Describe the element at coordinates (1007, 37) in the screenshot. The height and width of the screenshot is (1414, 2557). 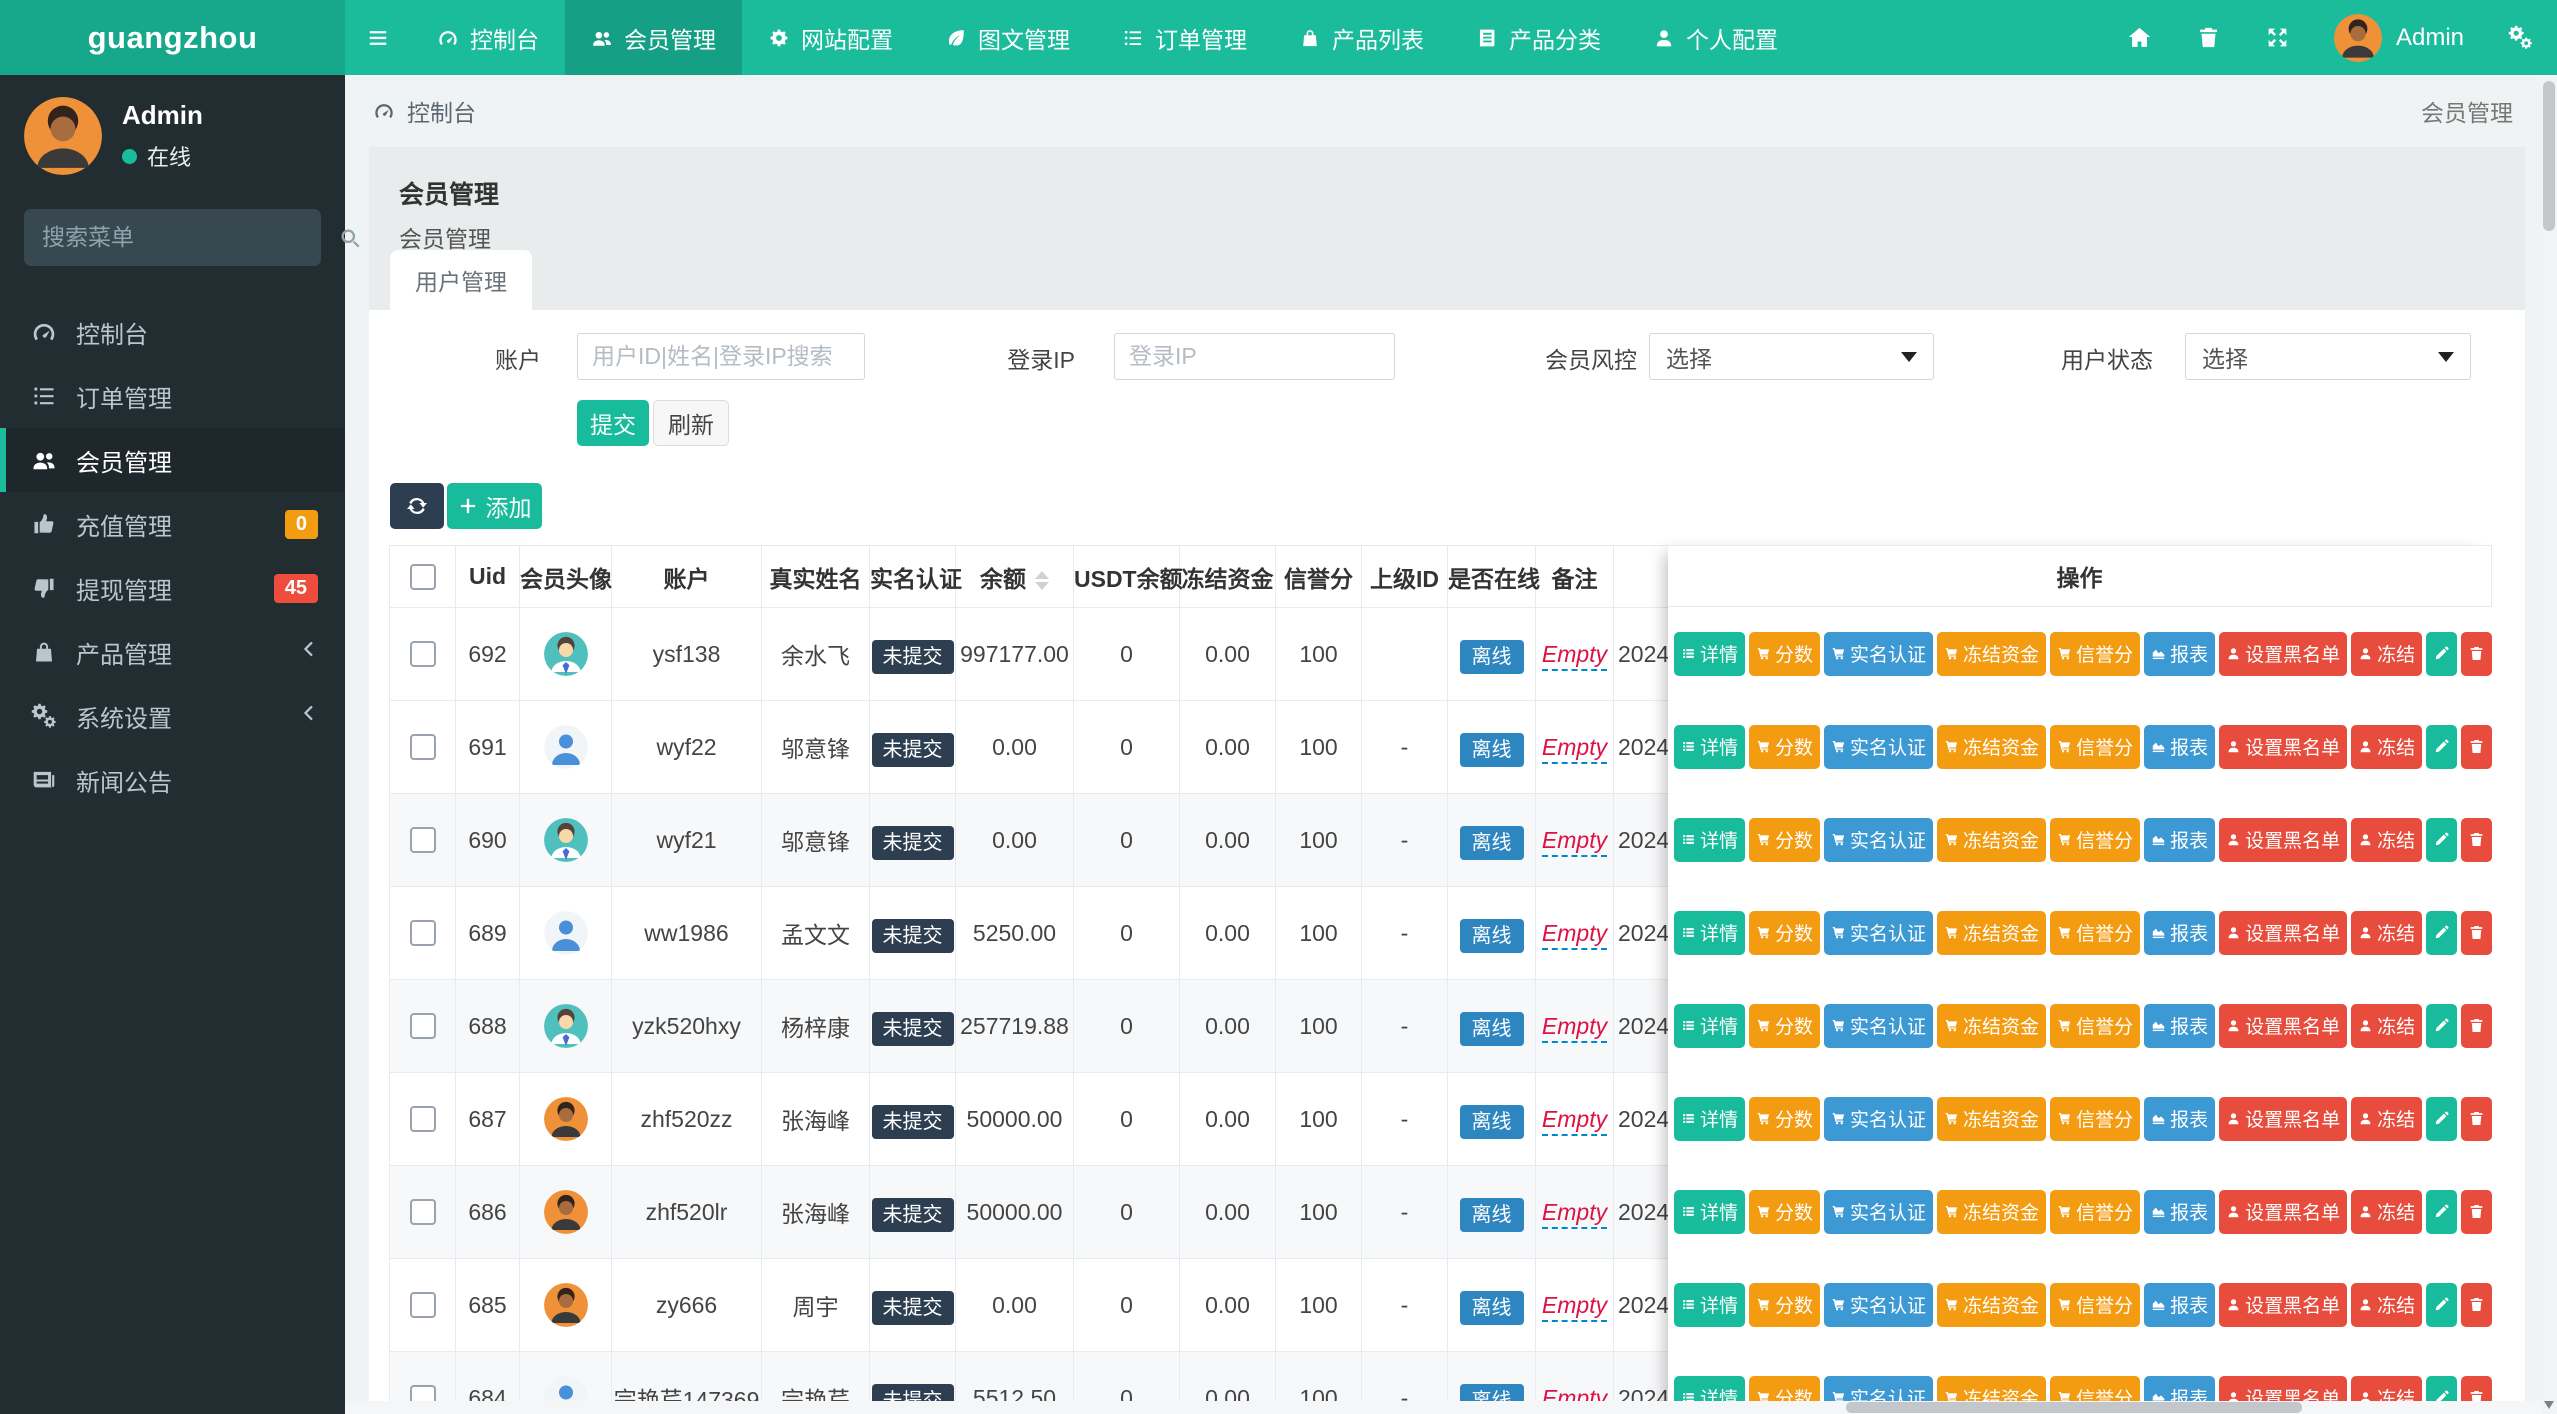
I see `topnav-item-图文管理: 图文管理` at that location.